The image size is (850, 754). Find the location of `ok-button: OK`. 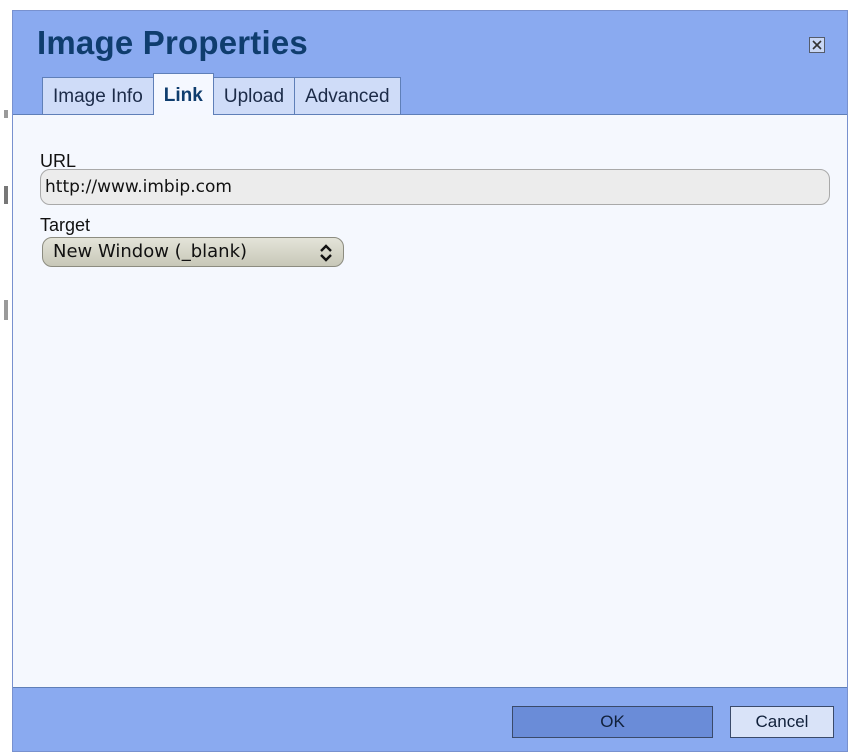

ok-button: OK is located at coordinates (612, 722).